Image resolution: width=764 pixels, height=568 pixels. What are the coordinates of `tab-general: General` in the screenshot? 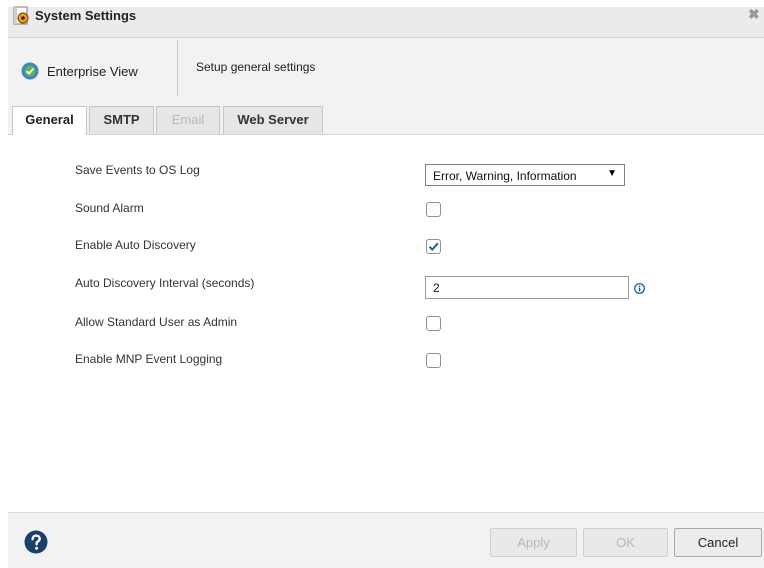 It's located at (49, 120).